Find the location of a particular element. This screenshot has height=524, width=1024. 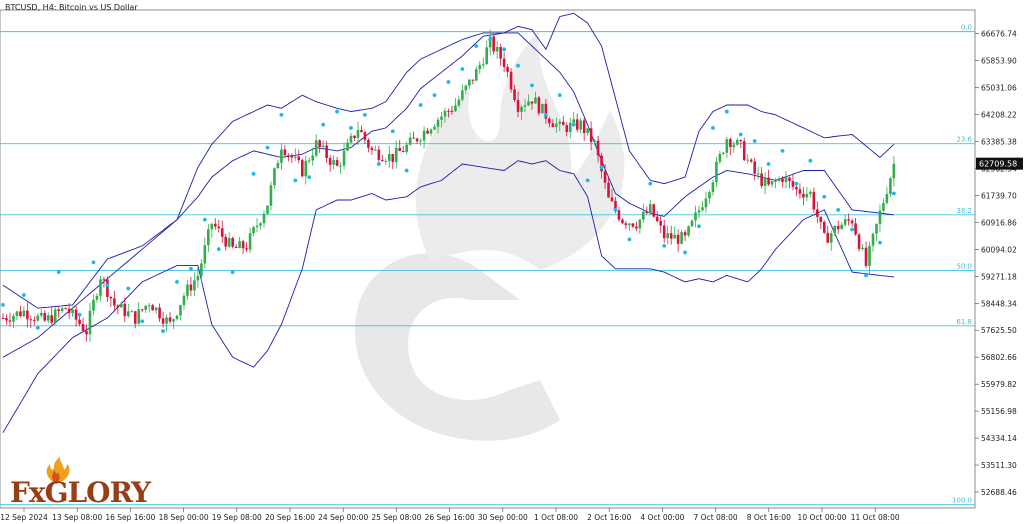

x-tick-label: 16 Sep 16:00 is located at coordinates (130, 517).